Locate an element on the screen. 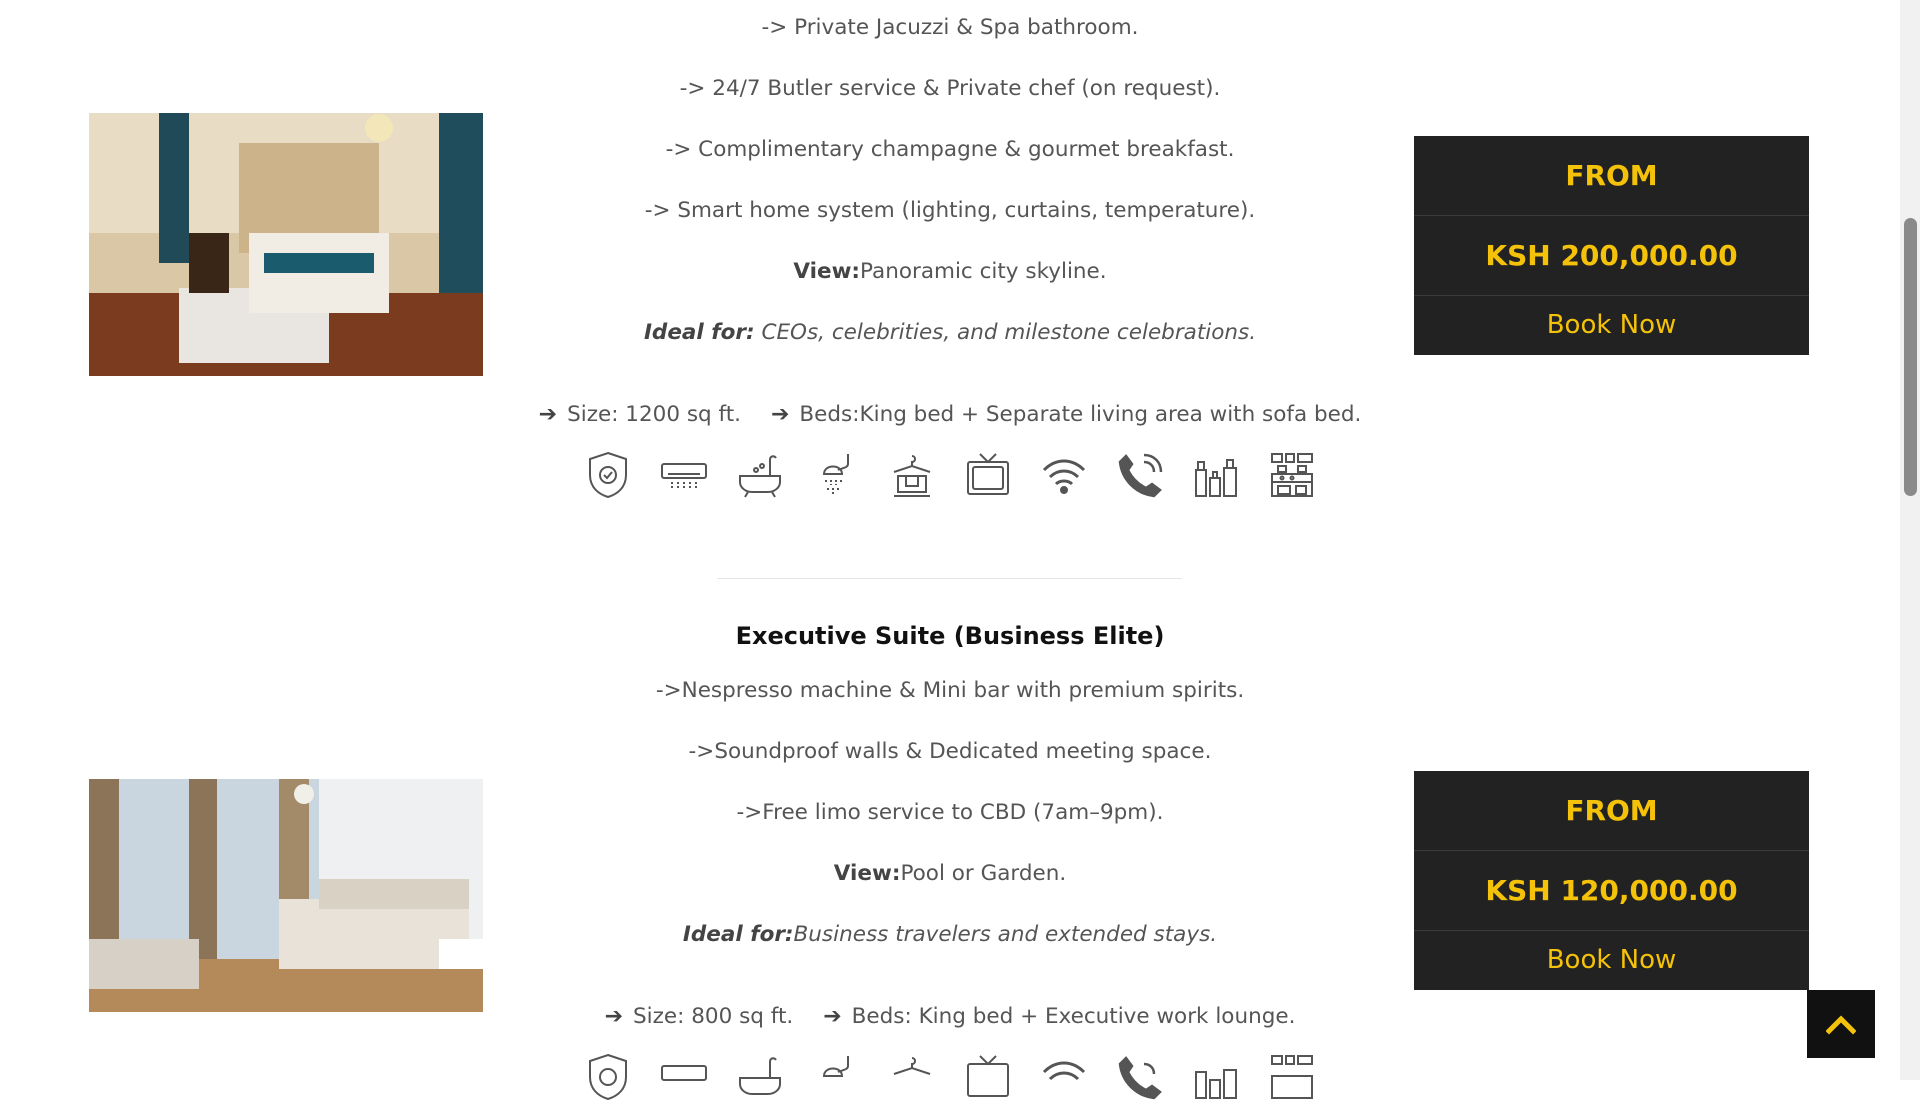 This screenshot has height=1110, width=1920. price-value: KSH 200,000.00 is located at coordinates (1611, 256).